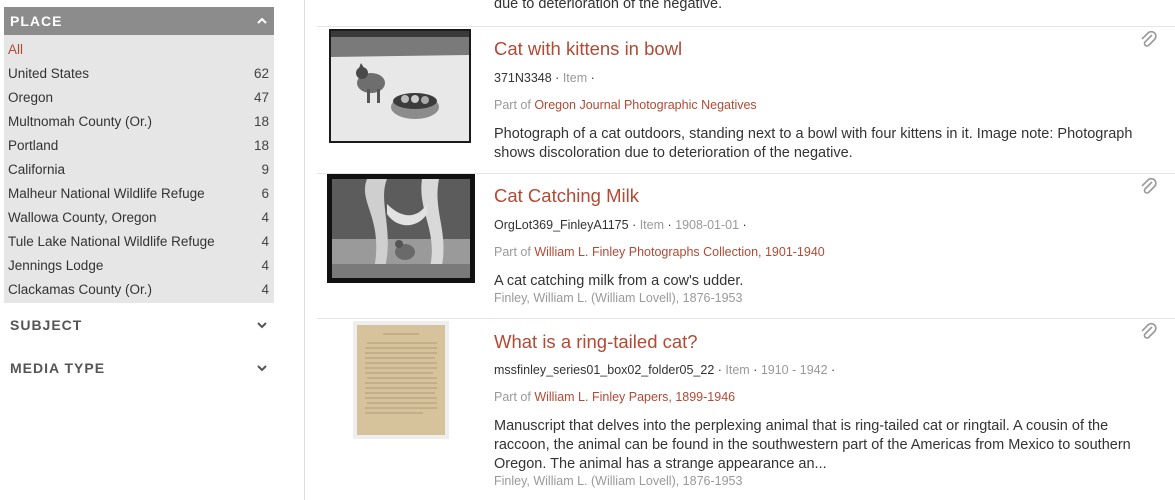  Describe the element at coordinates (80, 289) in the screenshot. I see `facet-item-label: Clackamas County (Or.)` at that location.